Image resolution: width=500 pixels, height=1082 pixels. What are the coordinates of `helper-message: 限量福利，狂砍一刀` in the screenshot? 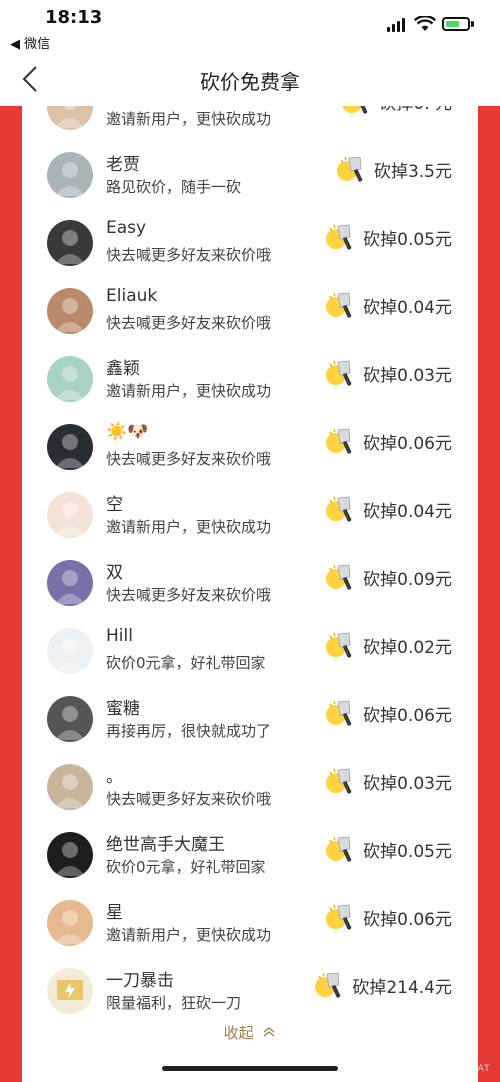 It's located at (174, 1003).